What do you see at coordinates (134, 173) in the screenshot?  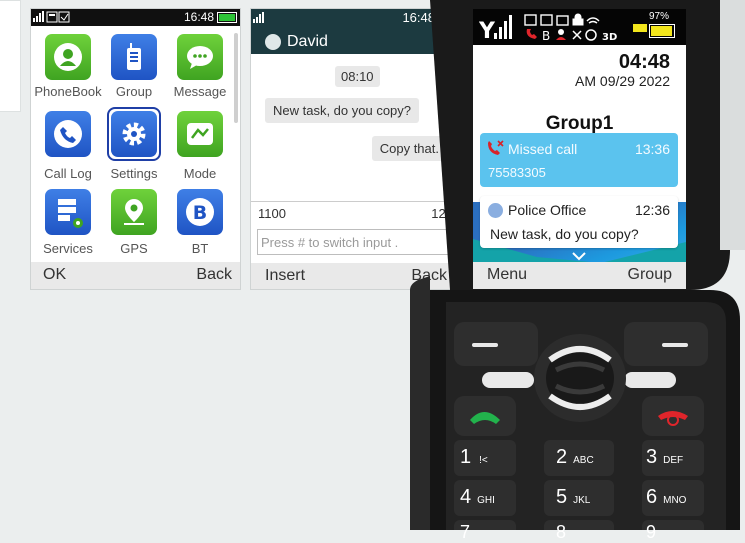 I see `app-label-settings: Settings` at bounding box center [134, 173].